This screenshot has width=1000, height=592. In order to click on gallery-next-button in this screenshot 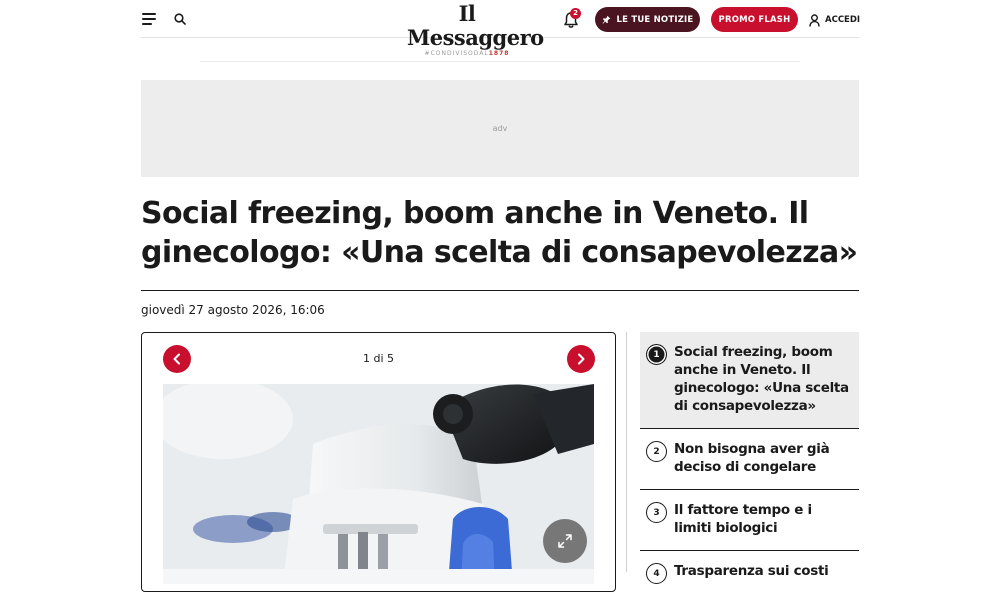, I will do `click(581, 359)`.